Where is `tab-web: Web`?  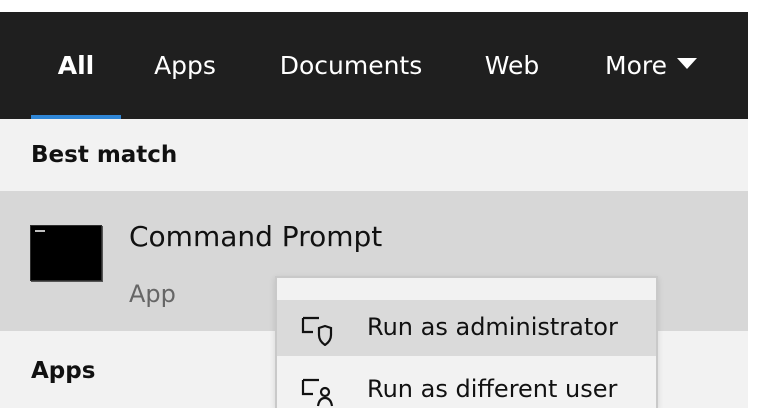
tab-web: Web is located at coordinates (512, 65).